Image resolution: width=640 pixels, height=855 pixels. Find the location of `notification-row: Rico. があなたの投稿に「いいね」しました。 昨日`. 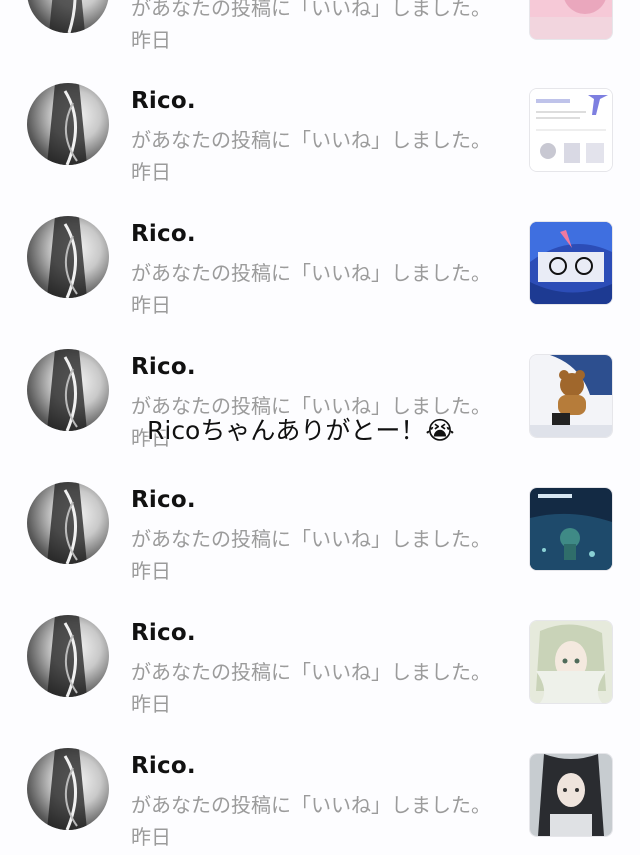

notification-row: Rico. があなたの投稿に「いいね」しました。 昨日 is located at coordinates (320, 794).